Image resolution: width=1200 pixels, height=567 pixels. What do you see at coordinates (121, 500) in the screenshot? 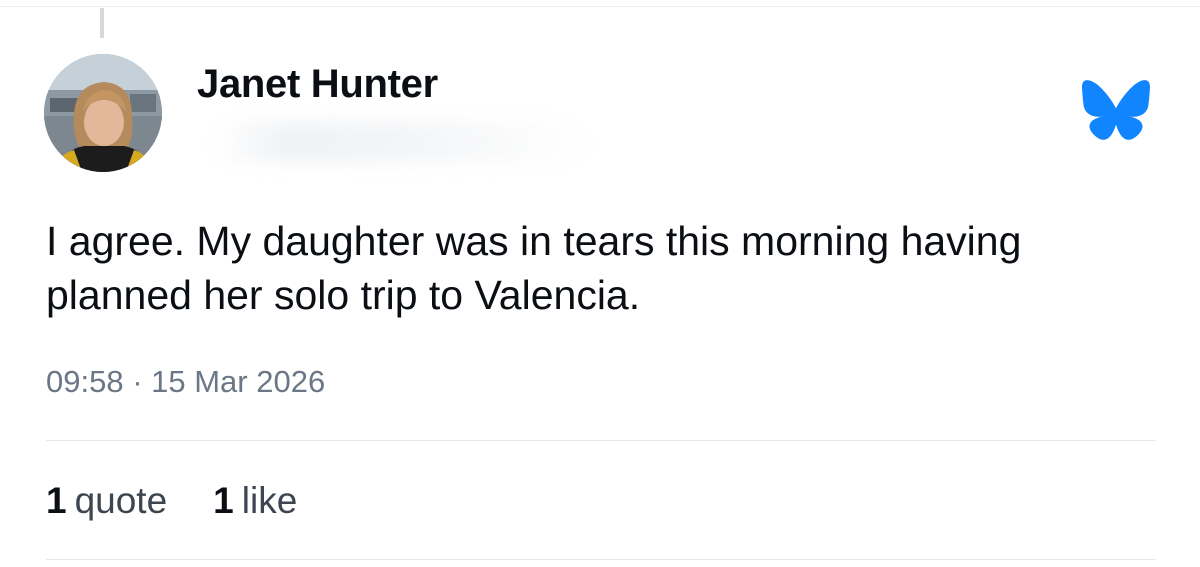
I see `quotes-label: quote` at bounding box center [121, 500].